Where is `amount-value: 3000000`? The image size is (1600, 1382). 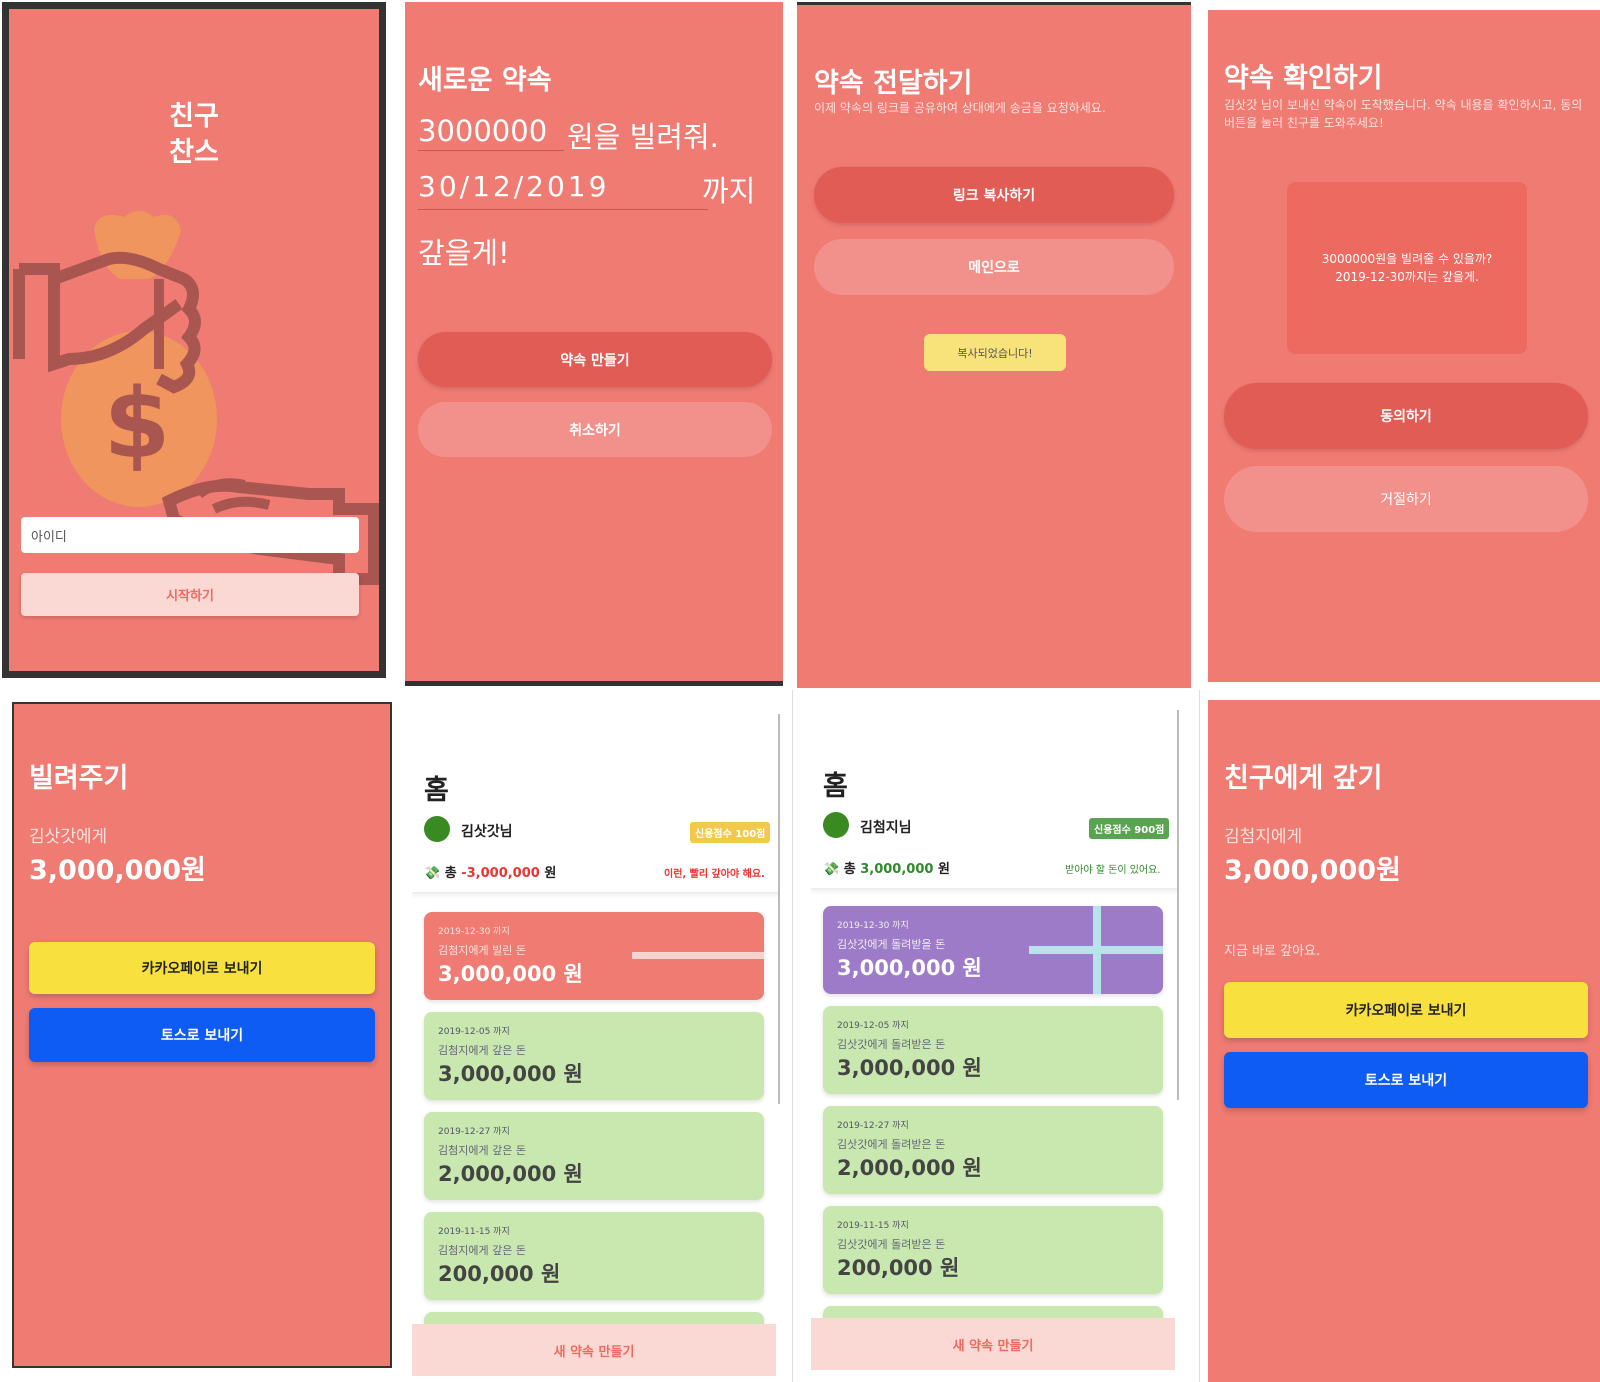
amount-value: 3000000 is located at coordinates (483, 131).